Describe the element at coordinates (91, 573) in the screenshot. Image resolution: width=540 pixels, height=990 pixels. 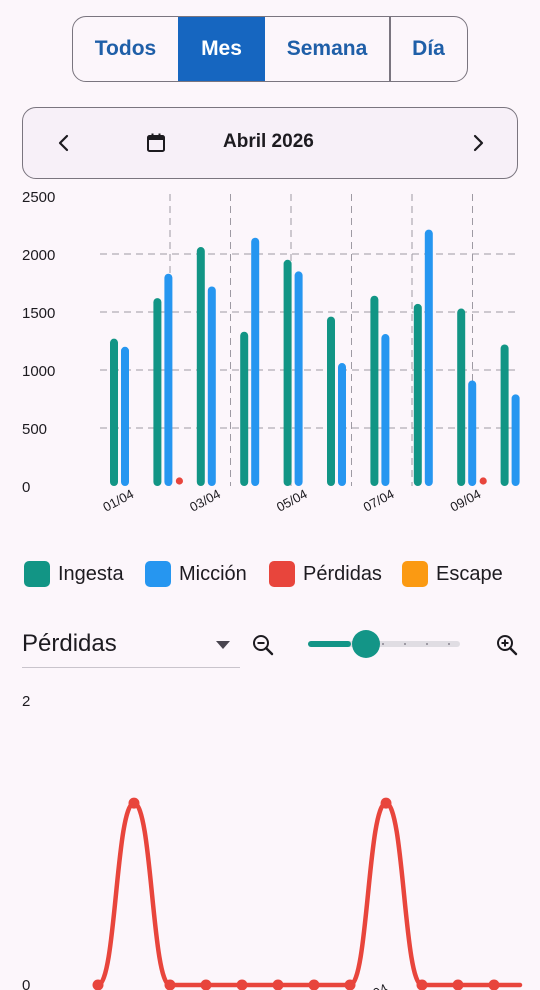
I see `legend-label-ingesta: Ingesta` at that location.